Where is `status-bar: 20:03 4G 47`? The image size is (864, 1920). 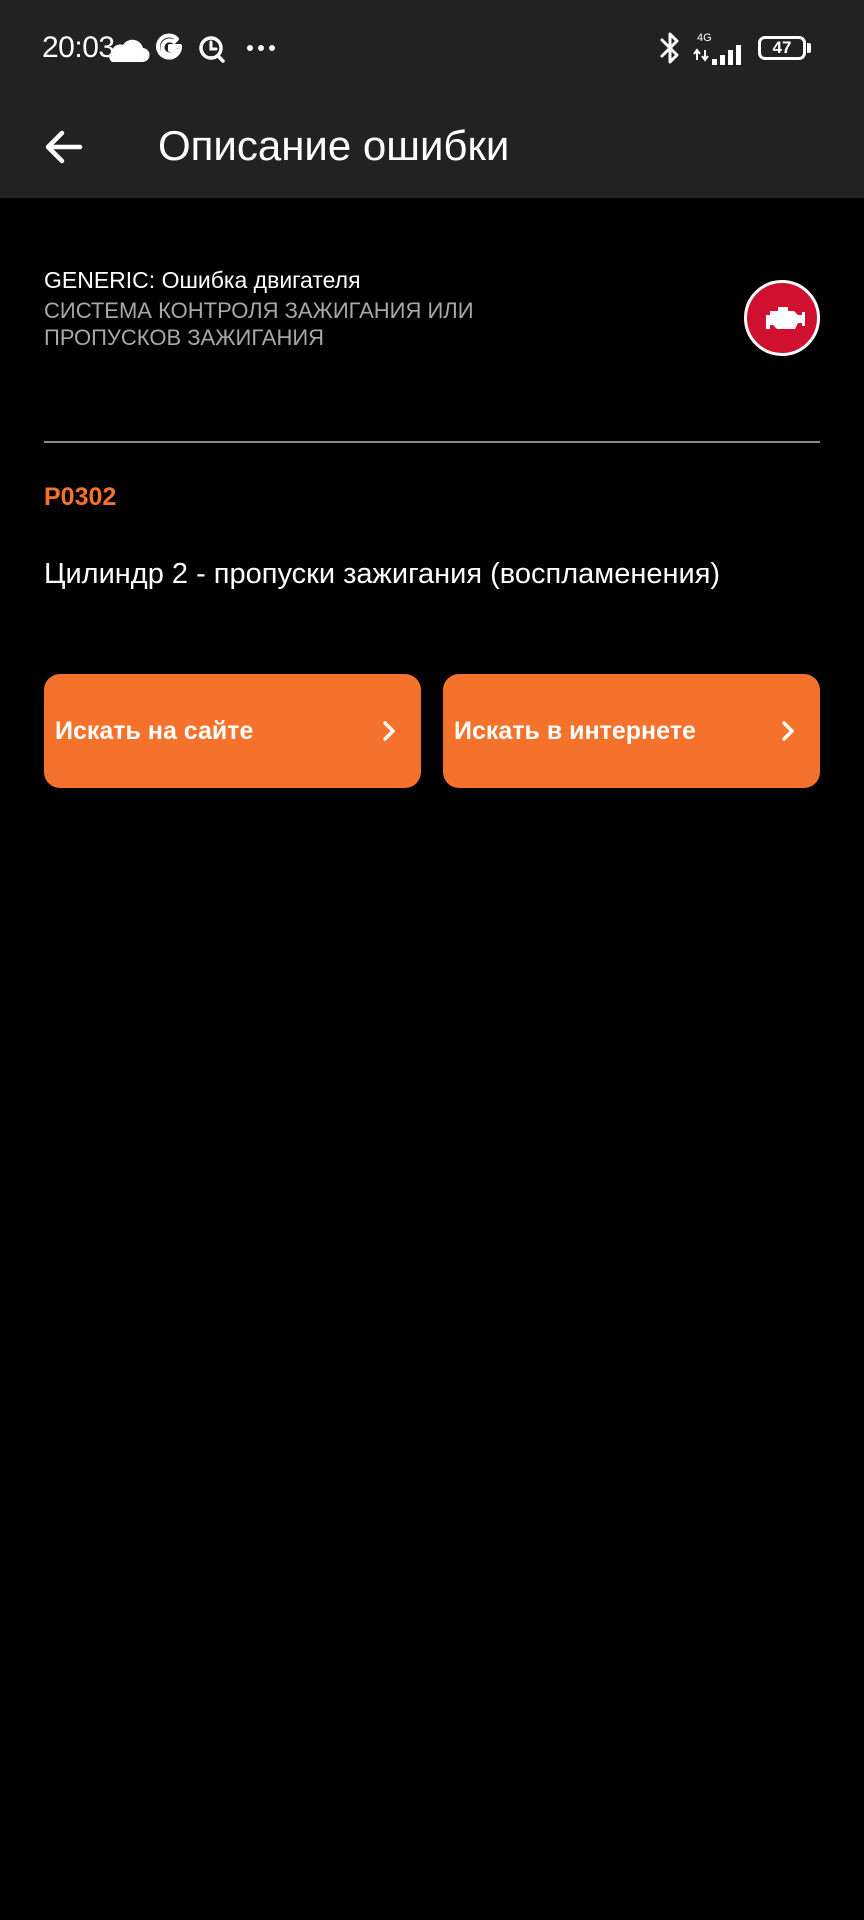
status-bar: 20:03 4G 47 is located at coordinates (432, 49).